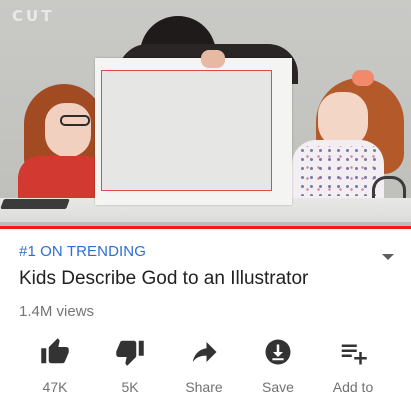  What do you see at coordinates (33, 16) in the screenshot?
I see `channel-watermark: CUT` at bounding box center [33, 16].